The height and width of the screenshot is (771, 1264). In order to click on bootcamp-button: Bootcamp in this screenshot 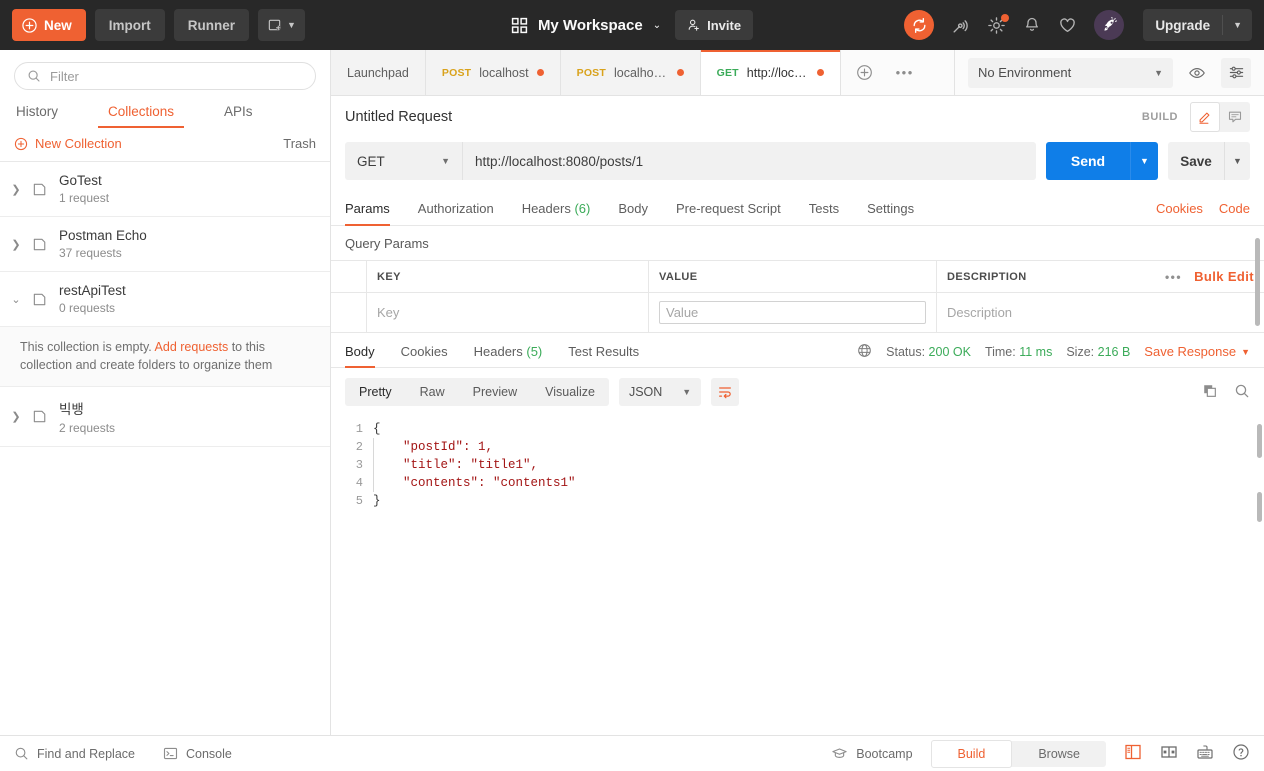, I will do `click(872, 753)`.